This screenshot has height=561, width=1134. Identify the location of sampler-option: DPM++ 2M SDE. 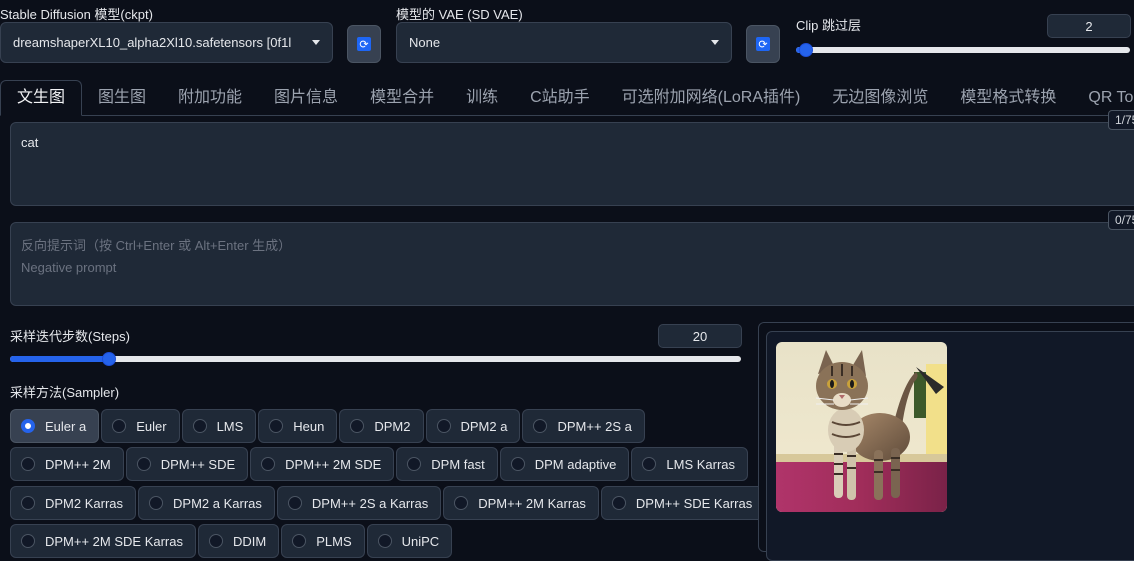
(322, 464).